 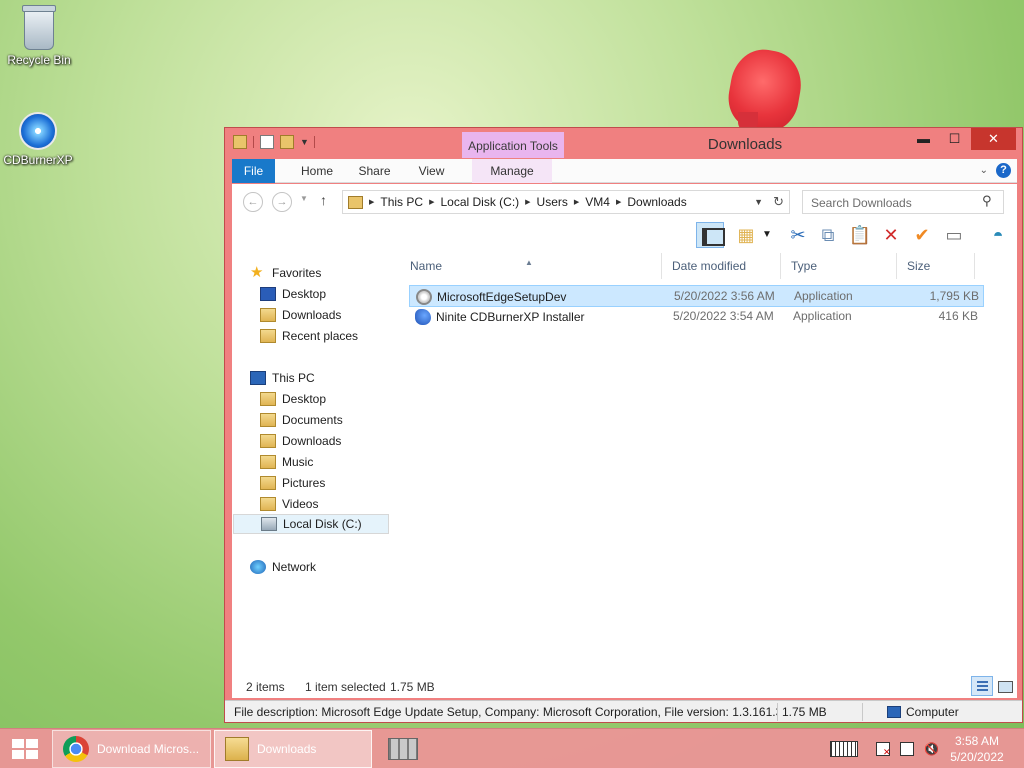 What do you see at coordinates (977, 741) in the screenshot?
I see `clock-time: 3:58 AM` at bounding box center [977, 741].